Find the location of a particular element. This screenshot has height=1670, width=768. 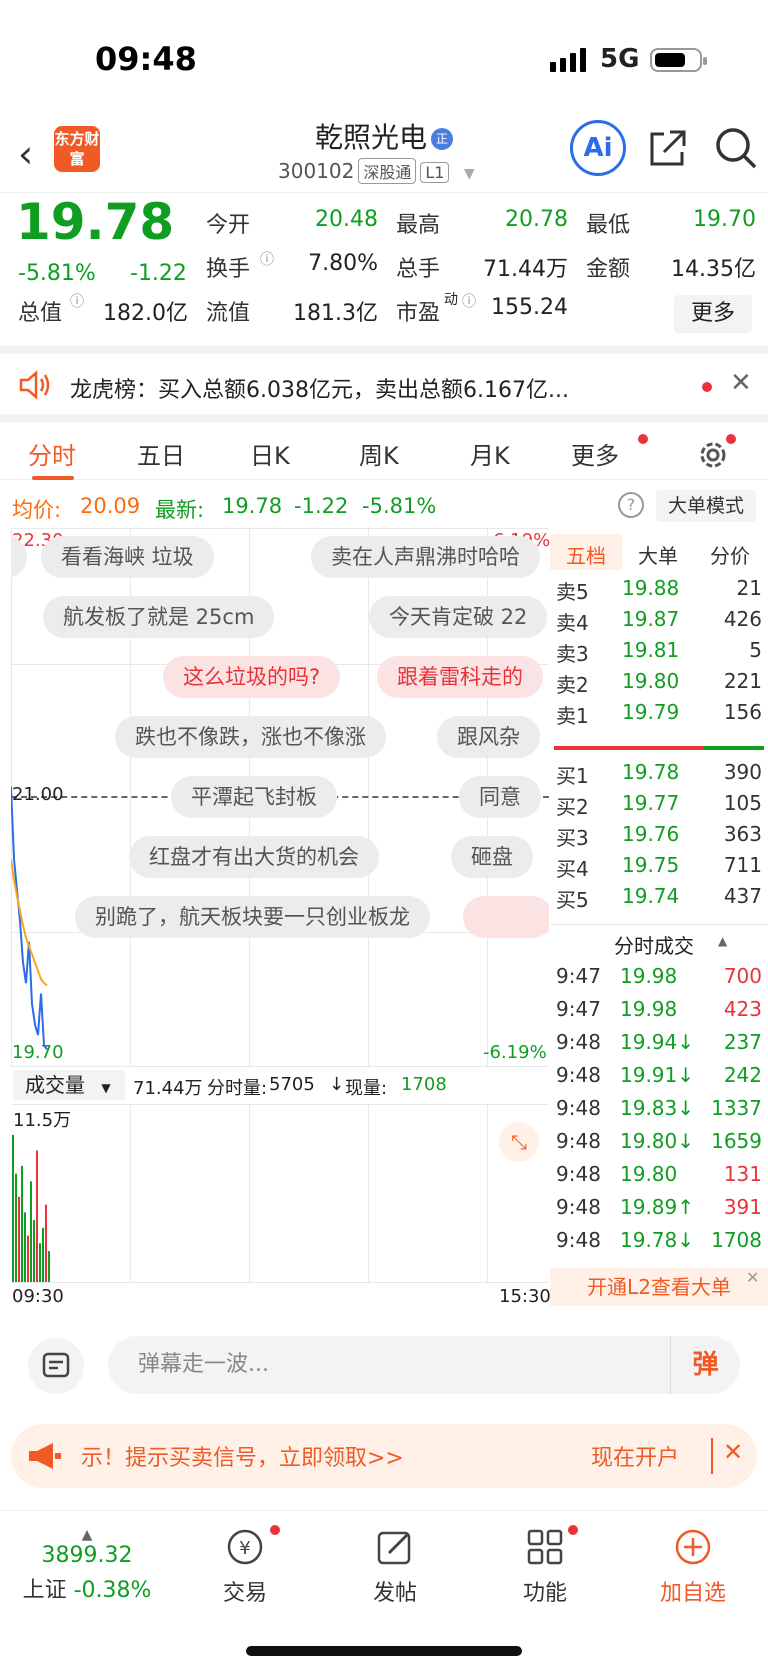

name-tag-icon: 正 is located at coordinates (442, 139).